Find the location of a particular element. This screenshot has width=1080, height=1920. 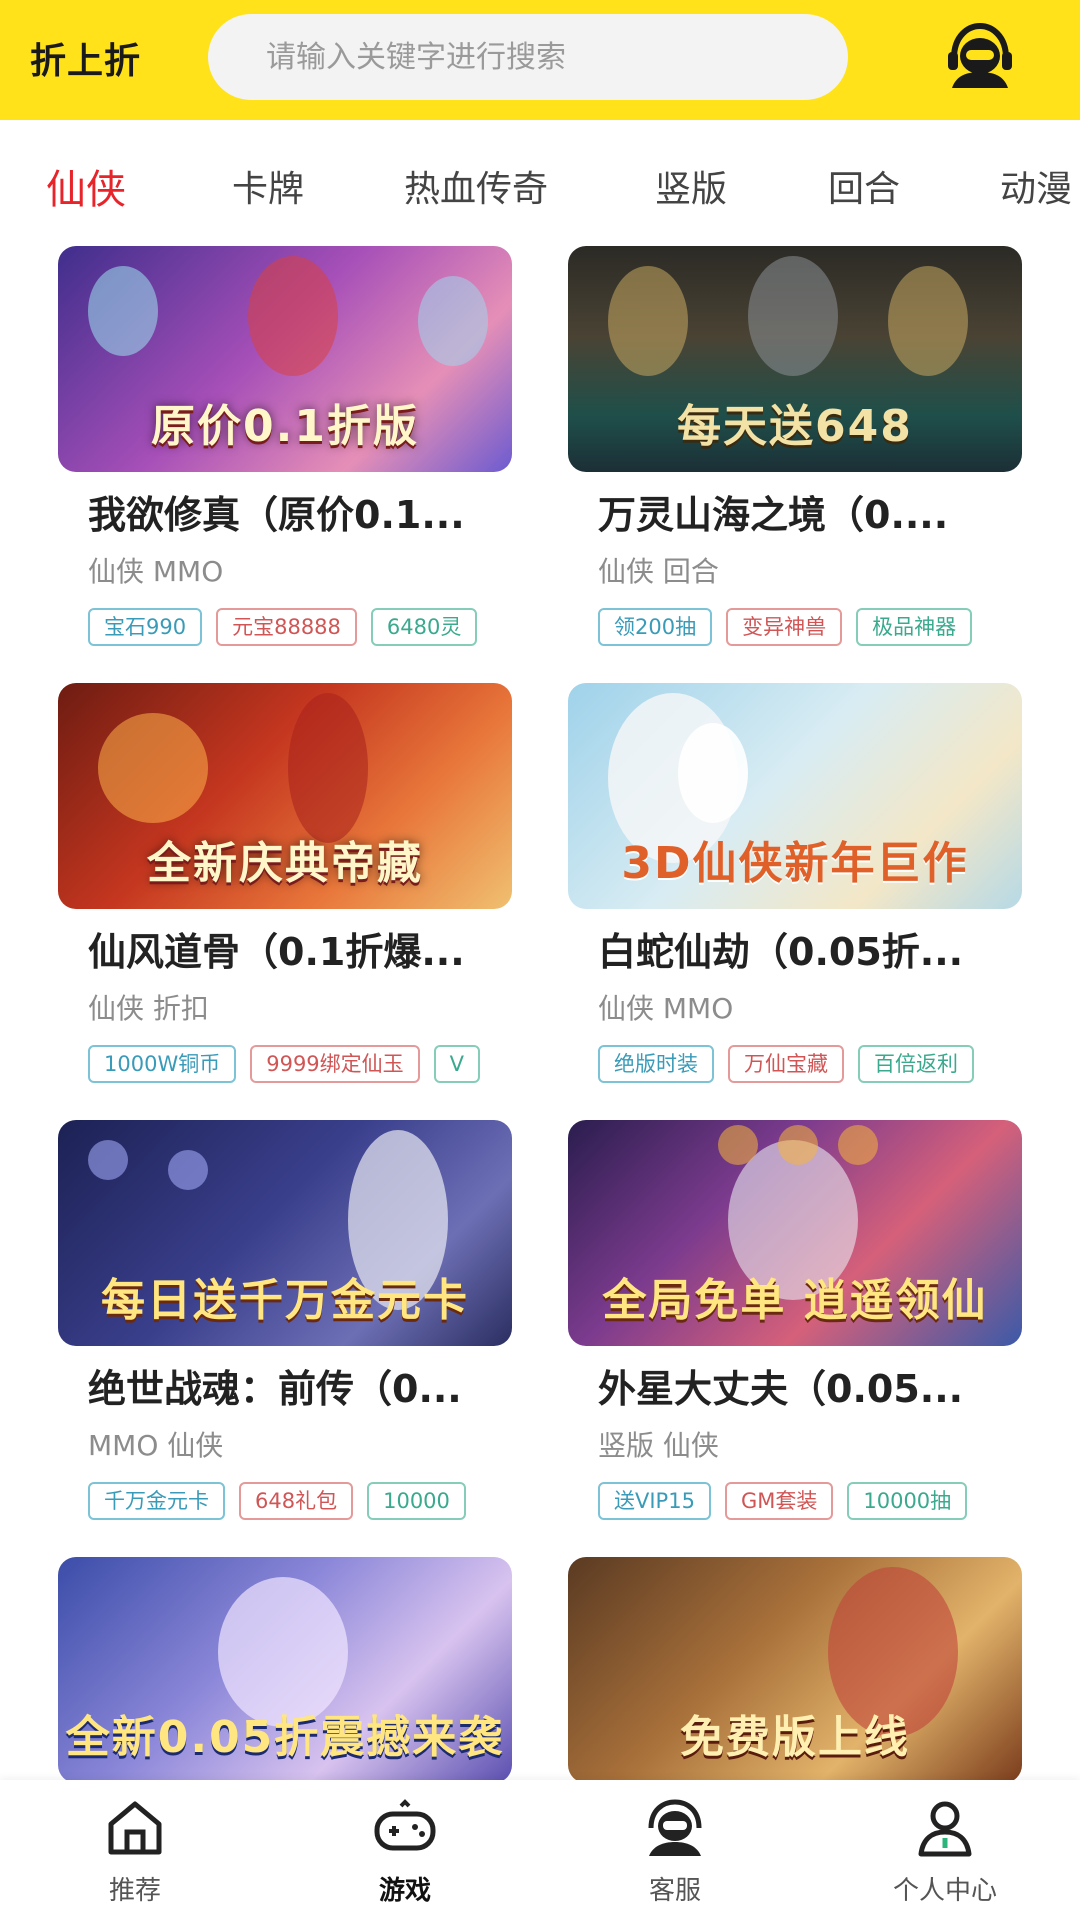

tag-list: 1000W铜币 9999绑定仙玉 V is located at coordinates (300, 1065).